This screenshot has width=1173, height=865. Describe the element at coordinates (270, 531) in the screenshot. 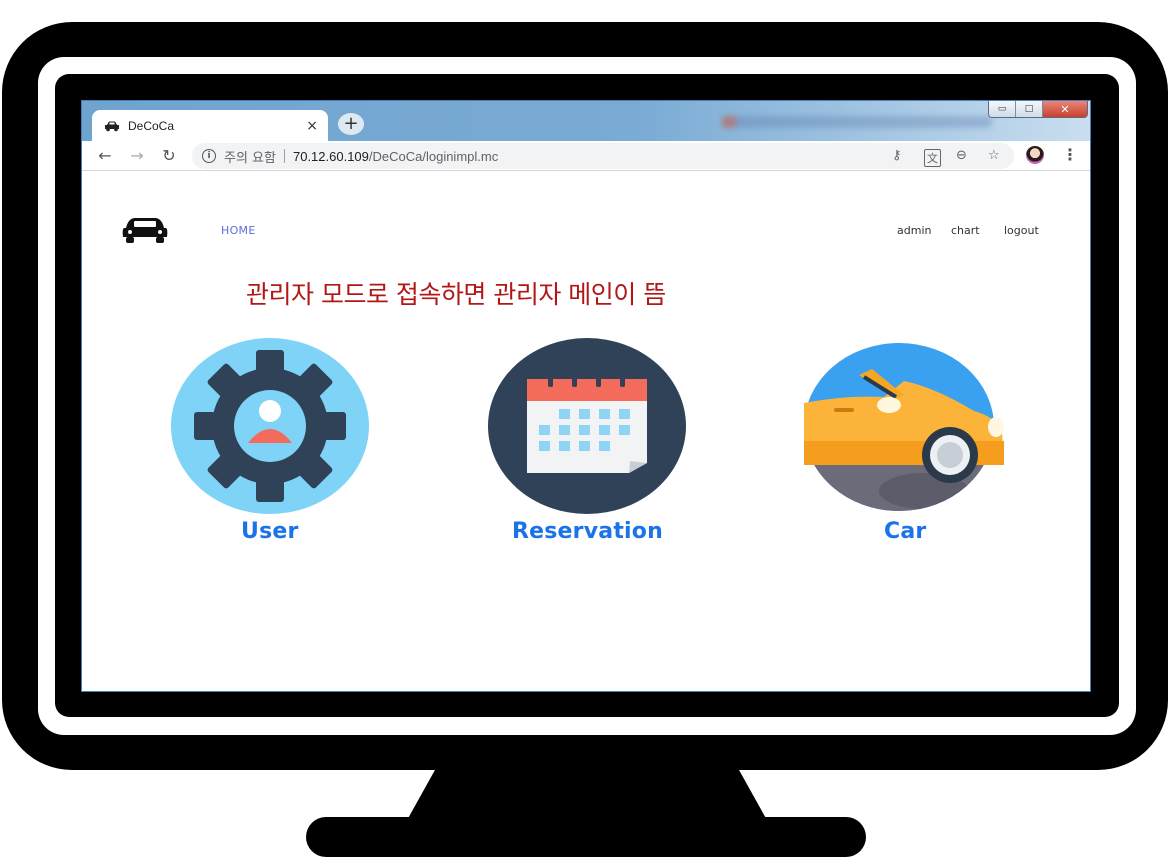

I see `card-label-user: User` at that location.